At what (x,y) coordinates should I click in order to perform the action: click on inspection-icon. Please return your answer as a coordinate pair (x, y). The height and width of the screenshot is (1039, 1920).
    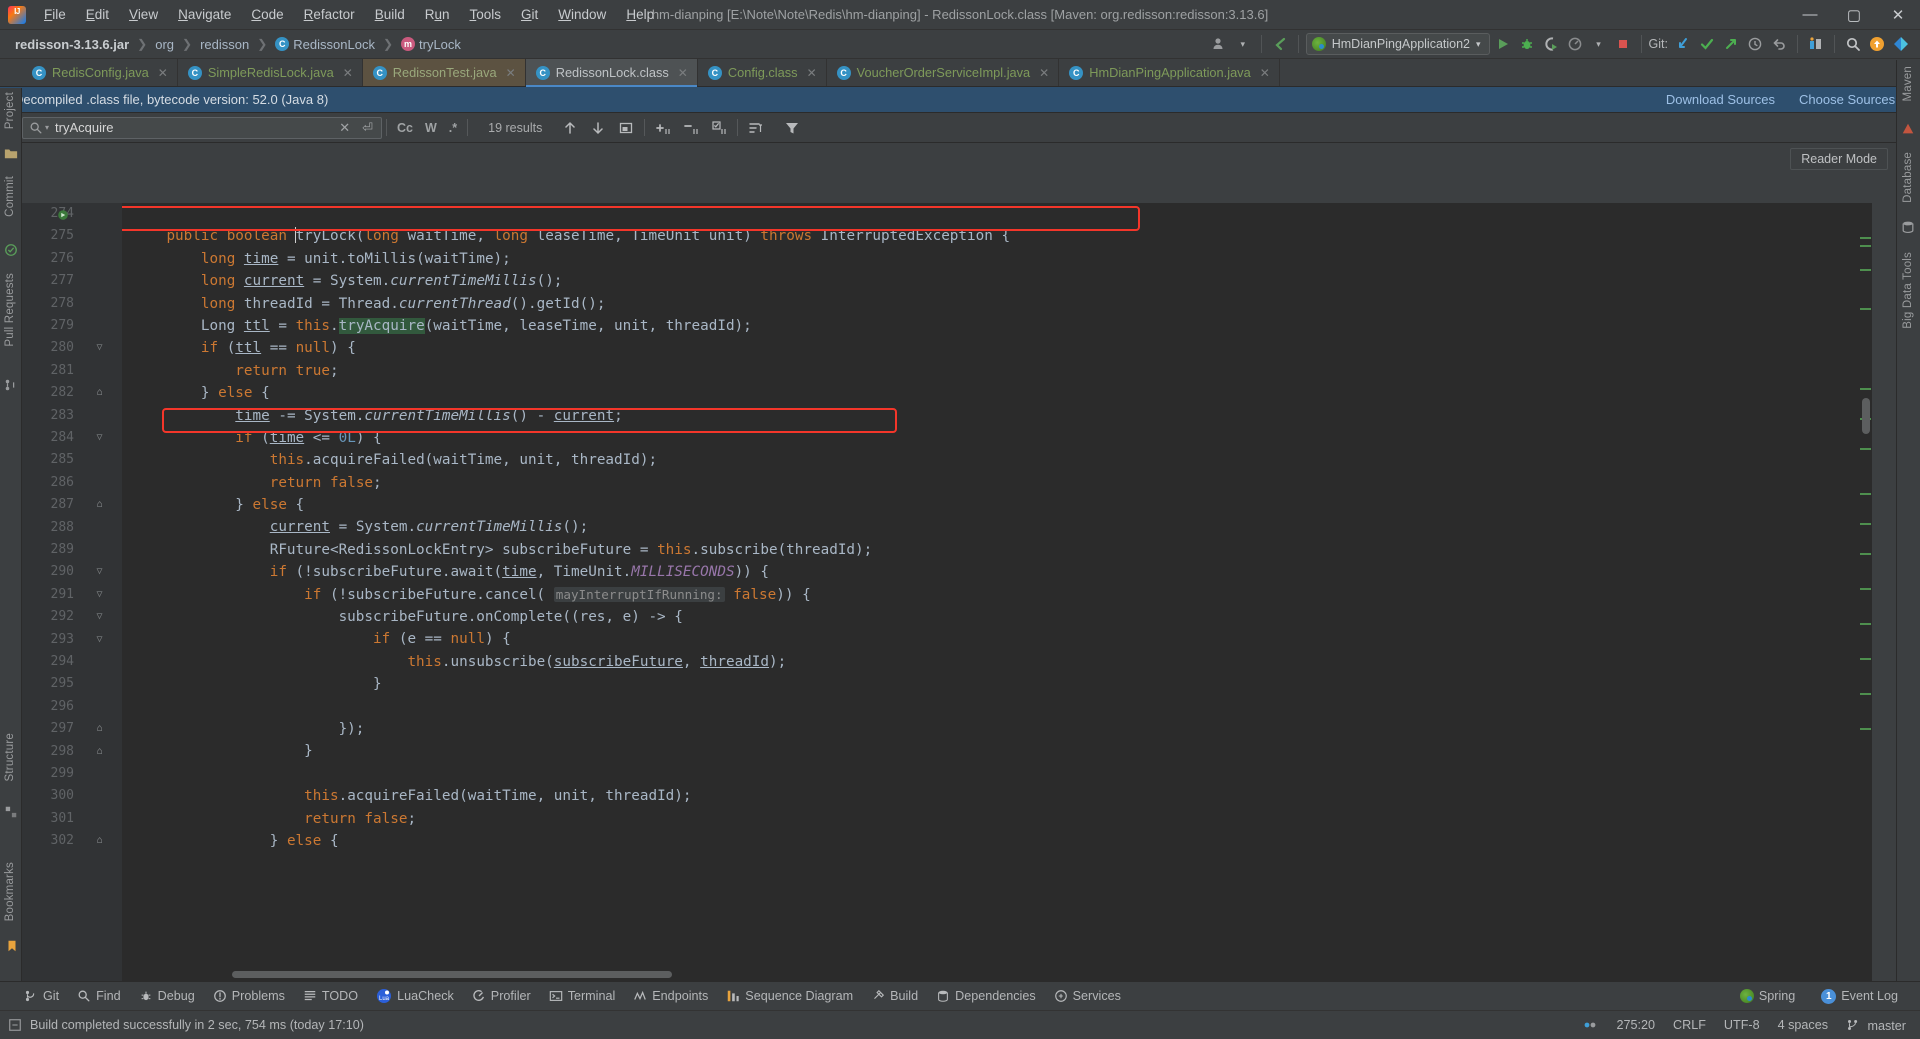
    Looking at the image, I should click on (1590, 1025).